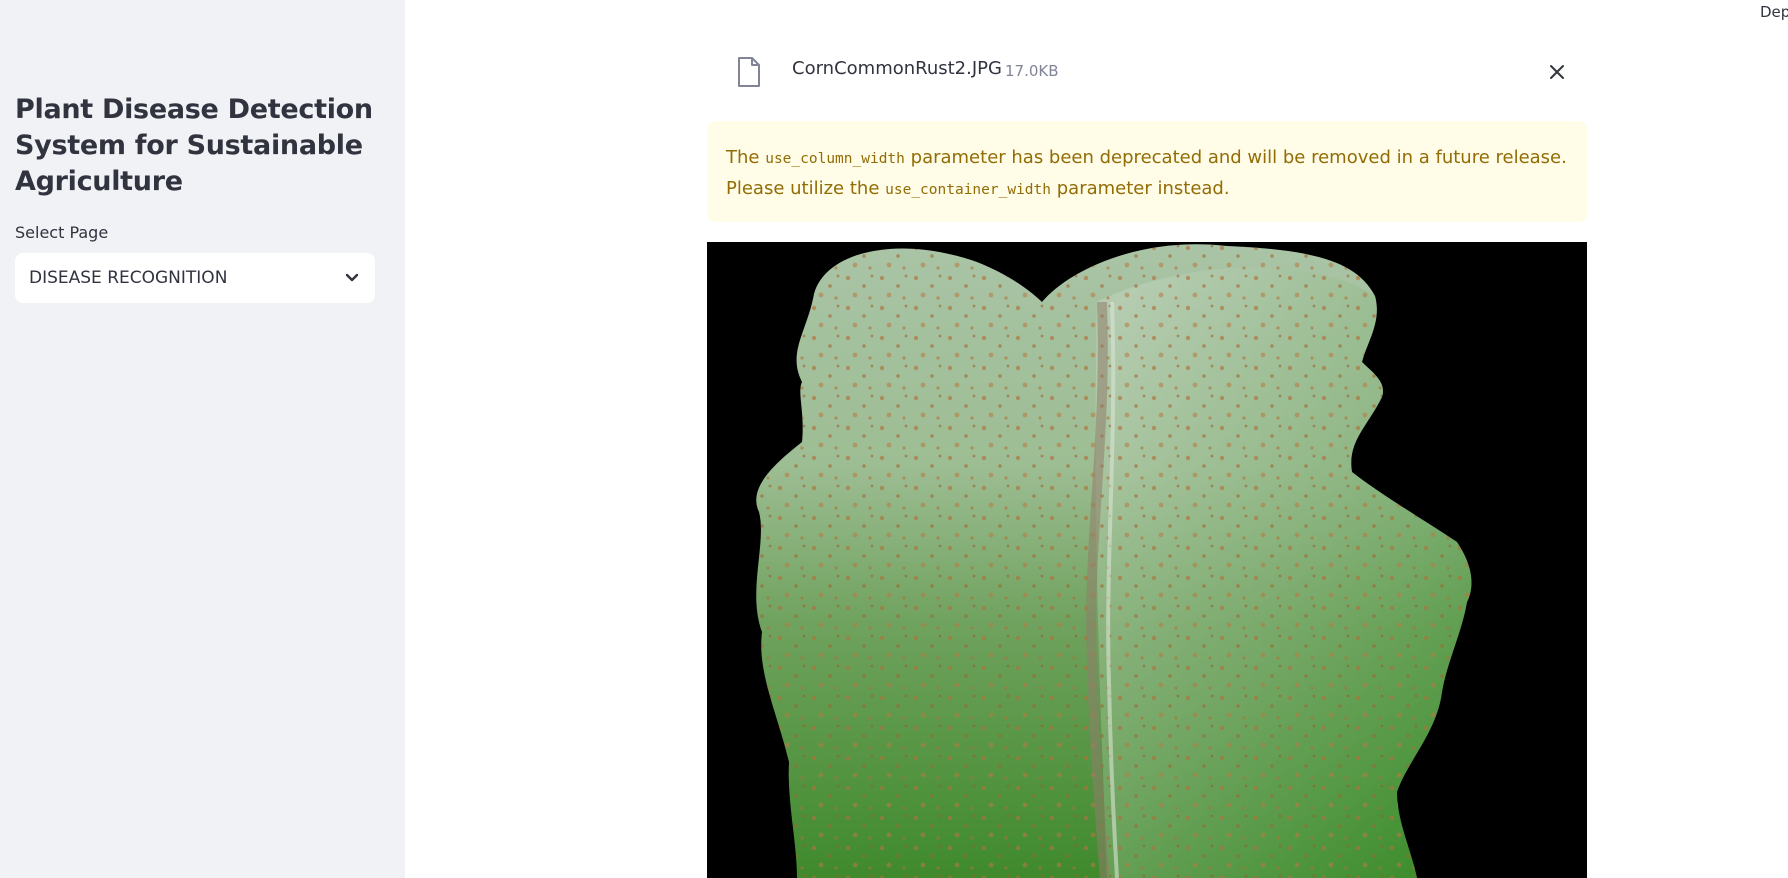 This screenshot has width=1788, height=878. What do you see at coordinates (62, 232) in the screenshot?
I see `select-page-label: Select Page` at bounding box center [62, 232].